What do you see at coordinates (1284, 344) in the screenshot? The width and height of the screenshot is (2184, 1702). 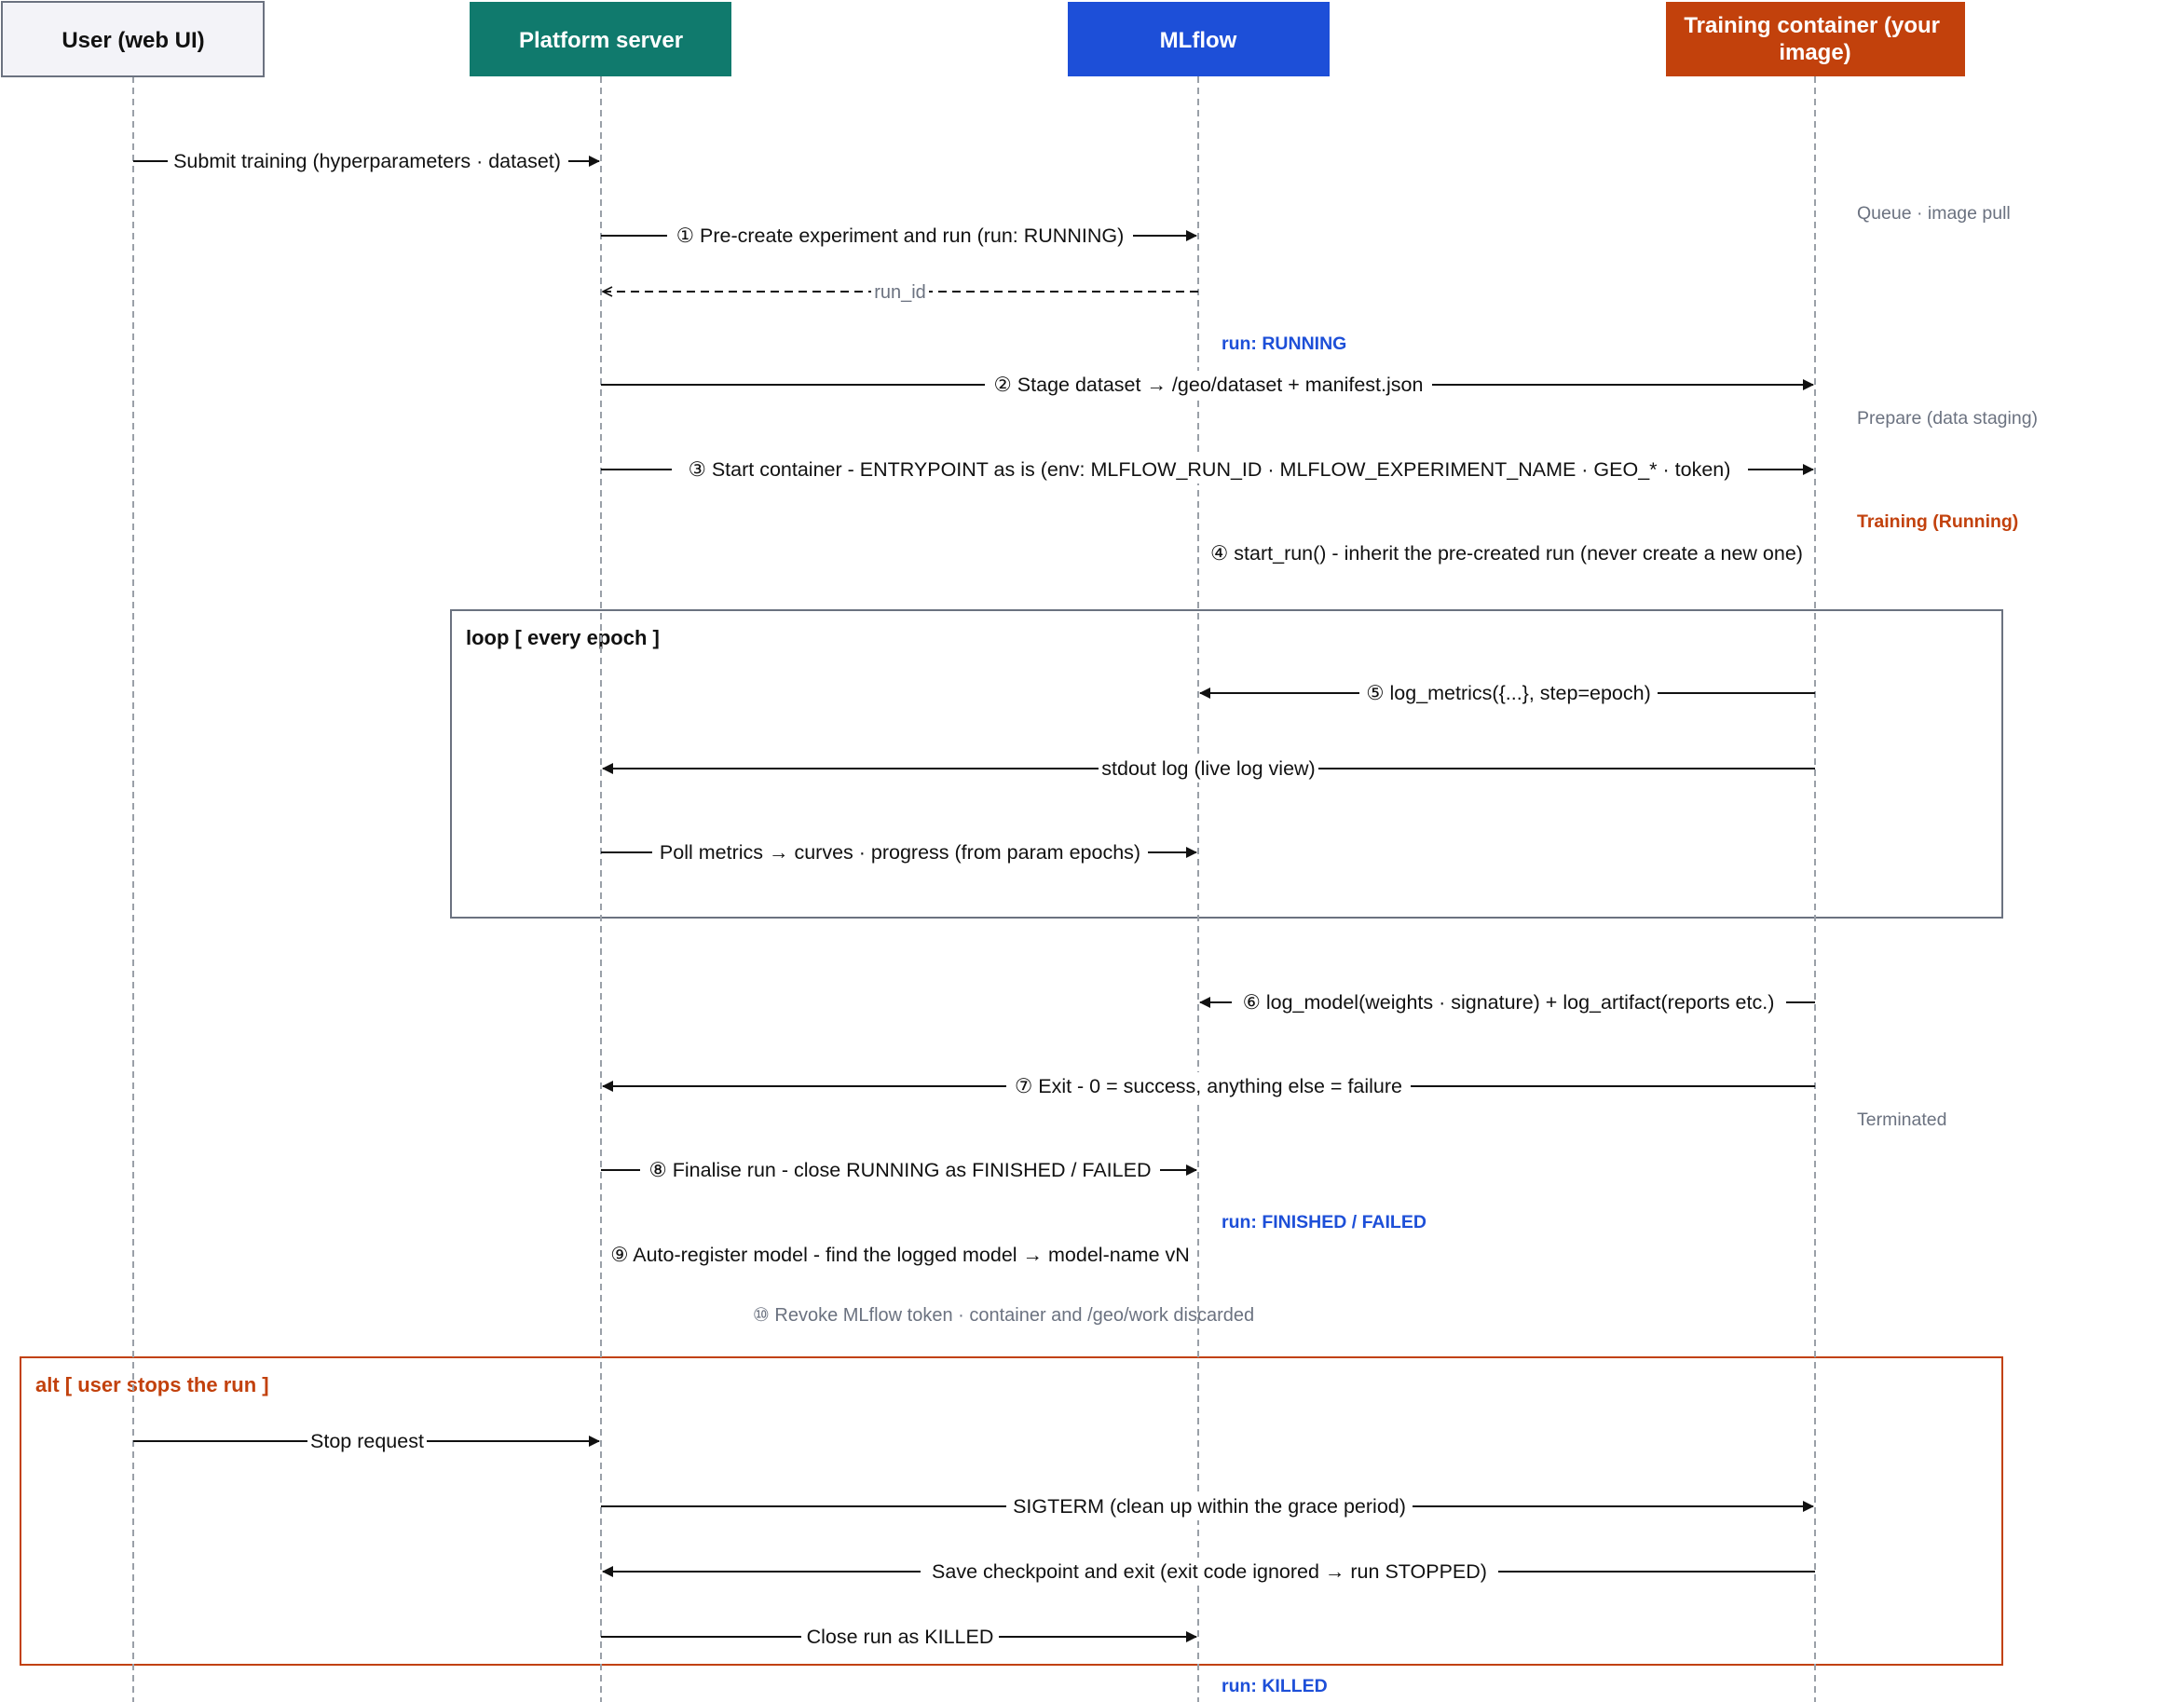 I see `run-state-running: run: RUNNING` at bounding box center [1284, 344].